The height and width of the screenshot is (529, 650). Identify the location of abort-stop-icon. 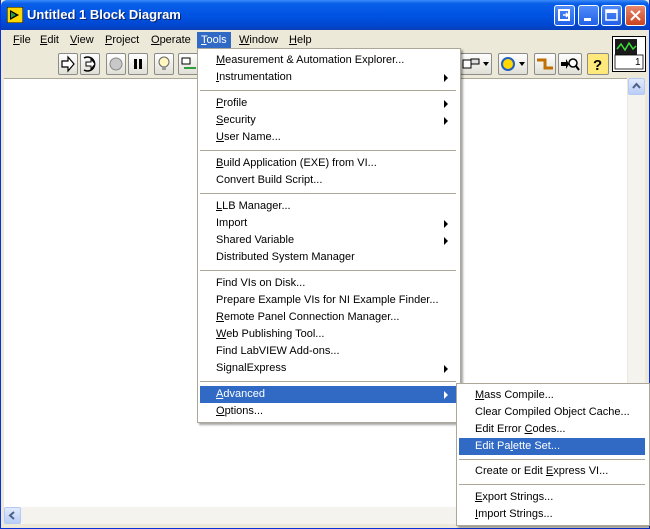
(116, 64).